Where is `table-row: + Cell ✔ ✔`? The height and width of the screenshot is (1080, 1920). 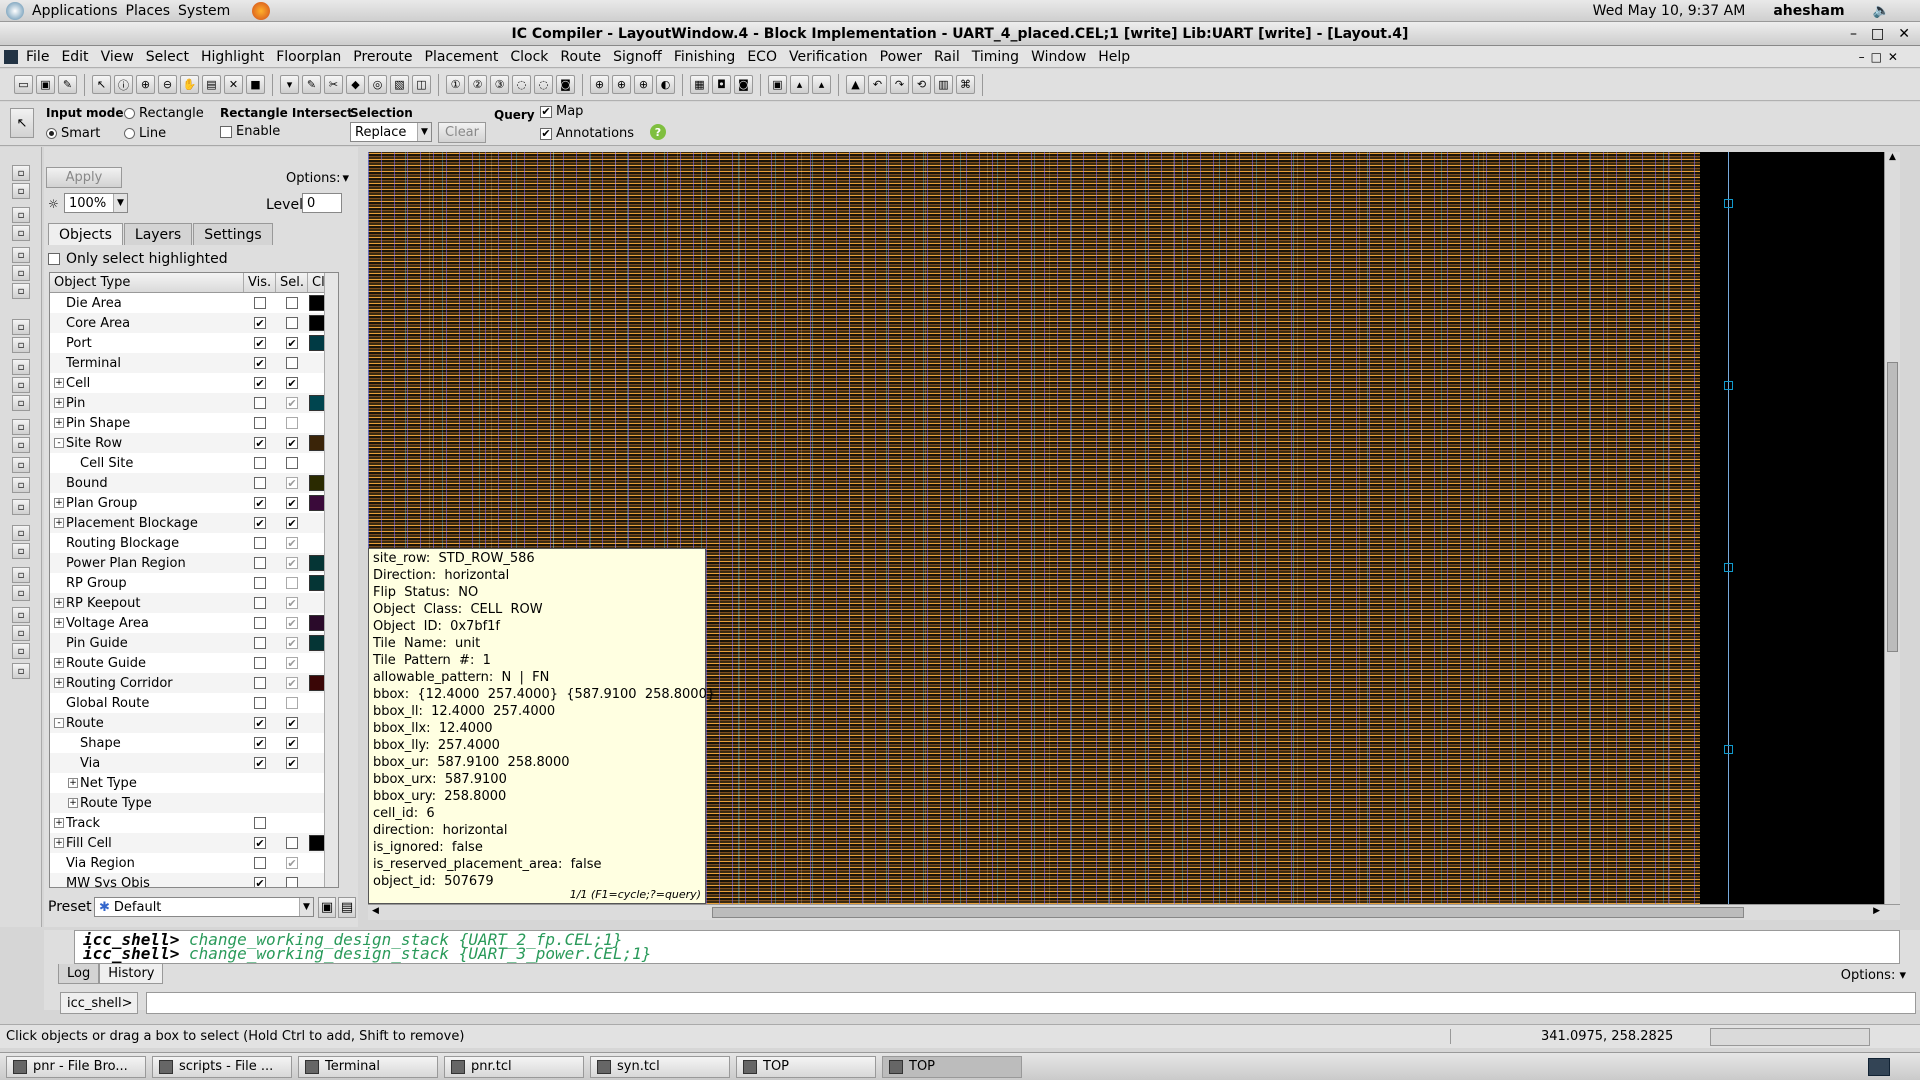
table-row: + Cell ✔ ✔ is located at coordinates (194, 383).